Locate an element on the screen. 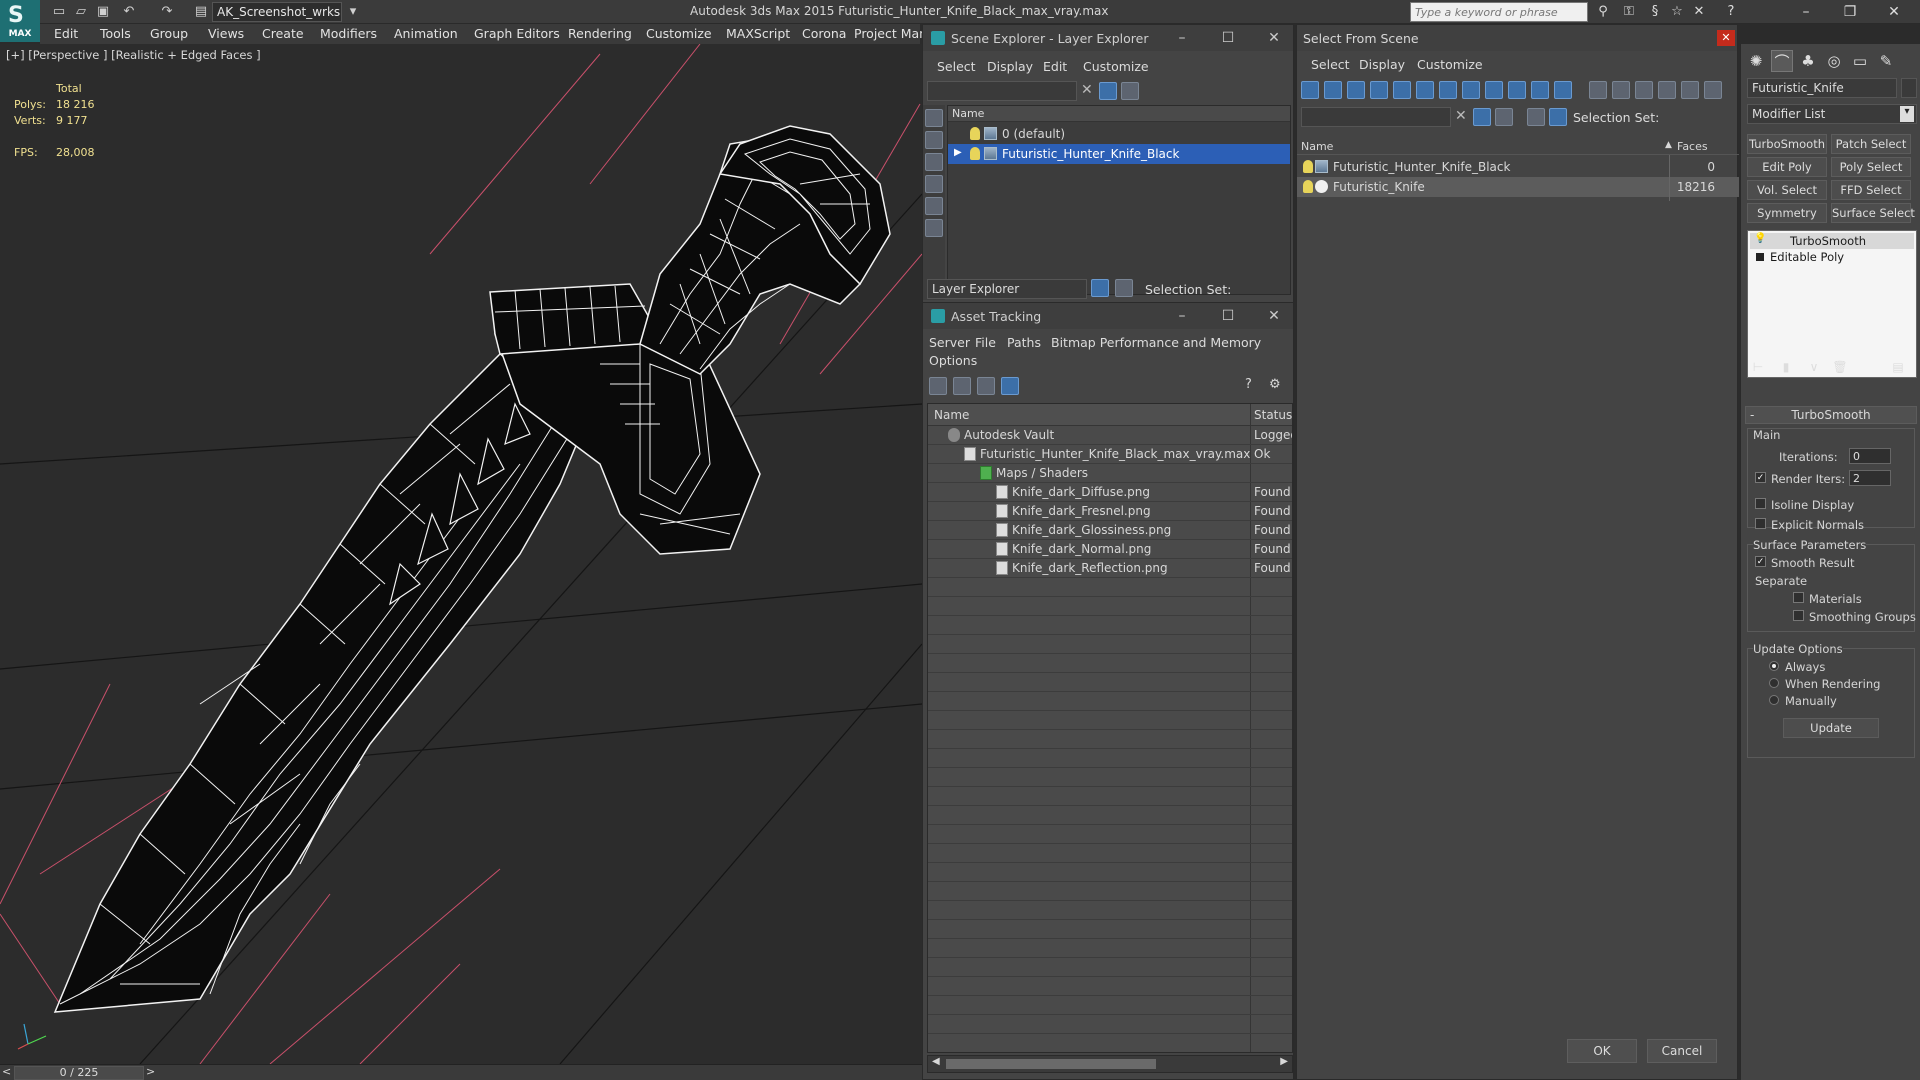 The image size is (1920, 1080). asset-row: Knife_dark_Normal.png Found is located at coordinates (1110, 549).